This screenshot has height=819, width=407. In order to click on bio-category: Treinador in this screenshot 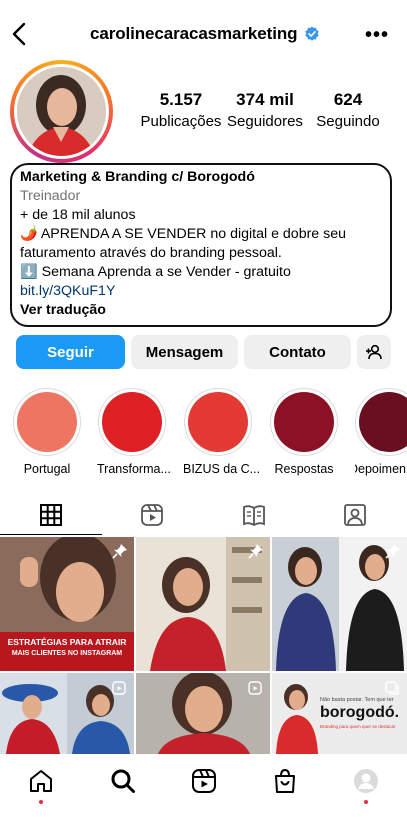, I will do `click(50, 196)`.